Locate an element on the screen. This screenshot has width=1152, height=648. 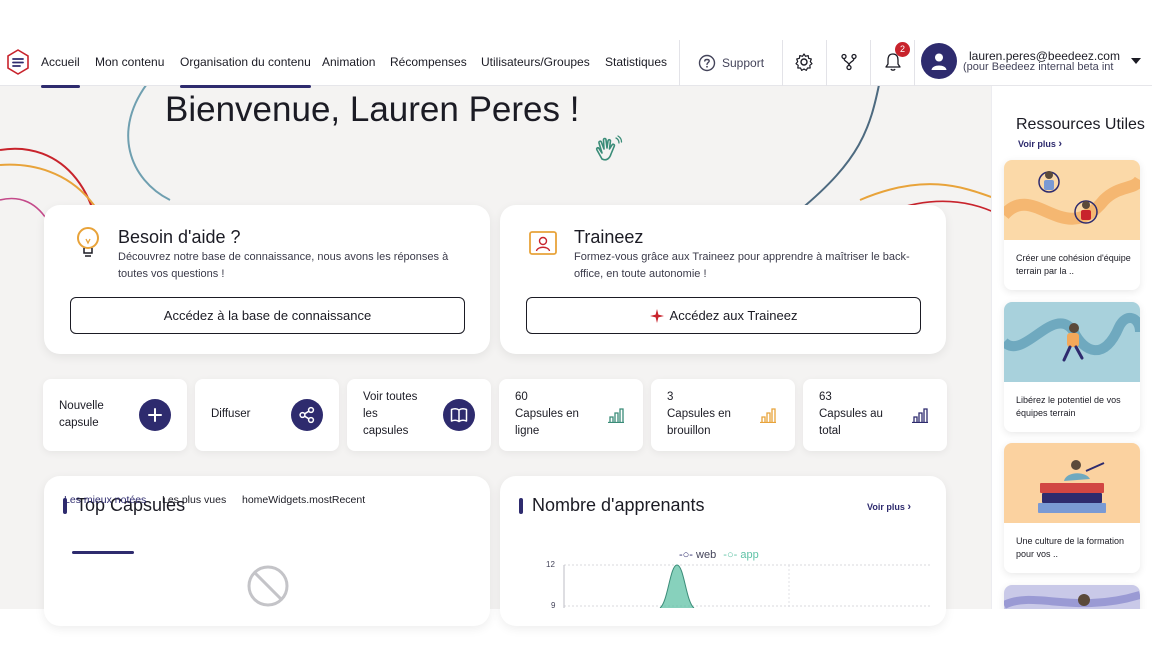
active-tab-indicator is located at coordinates (103, 552).